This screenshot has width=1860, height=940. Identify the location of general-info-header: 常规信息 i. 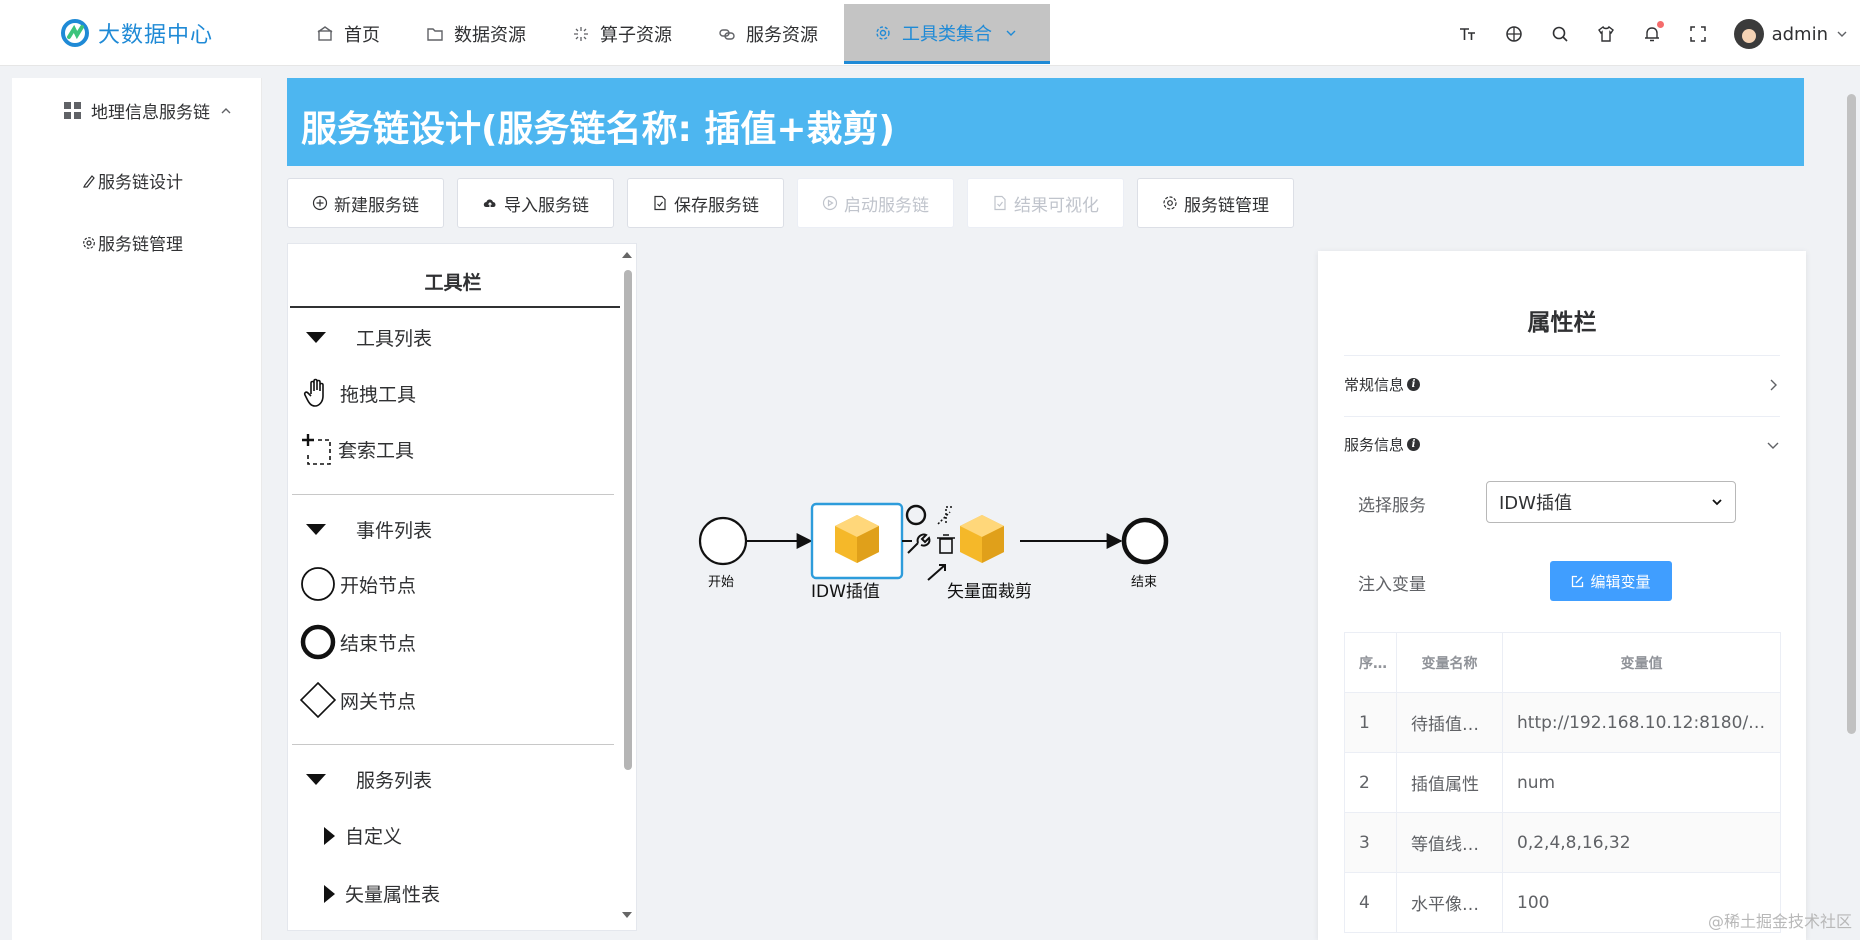
(1382, 384).